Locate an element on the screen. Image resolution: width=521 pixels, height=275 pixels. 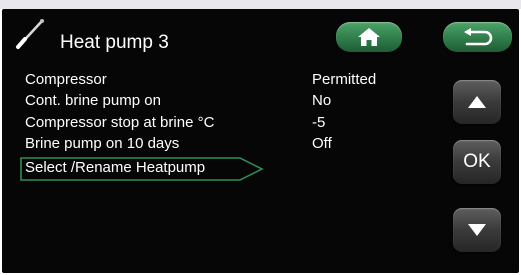
back-arrow-icon is located at coordinates (477, 37).